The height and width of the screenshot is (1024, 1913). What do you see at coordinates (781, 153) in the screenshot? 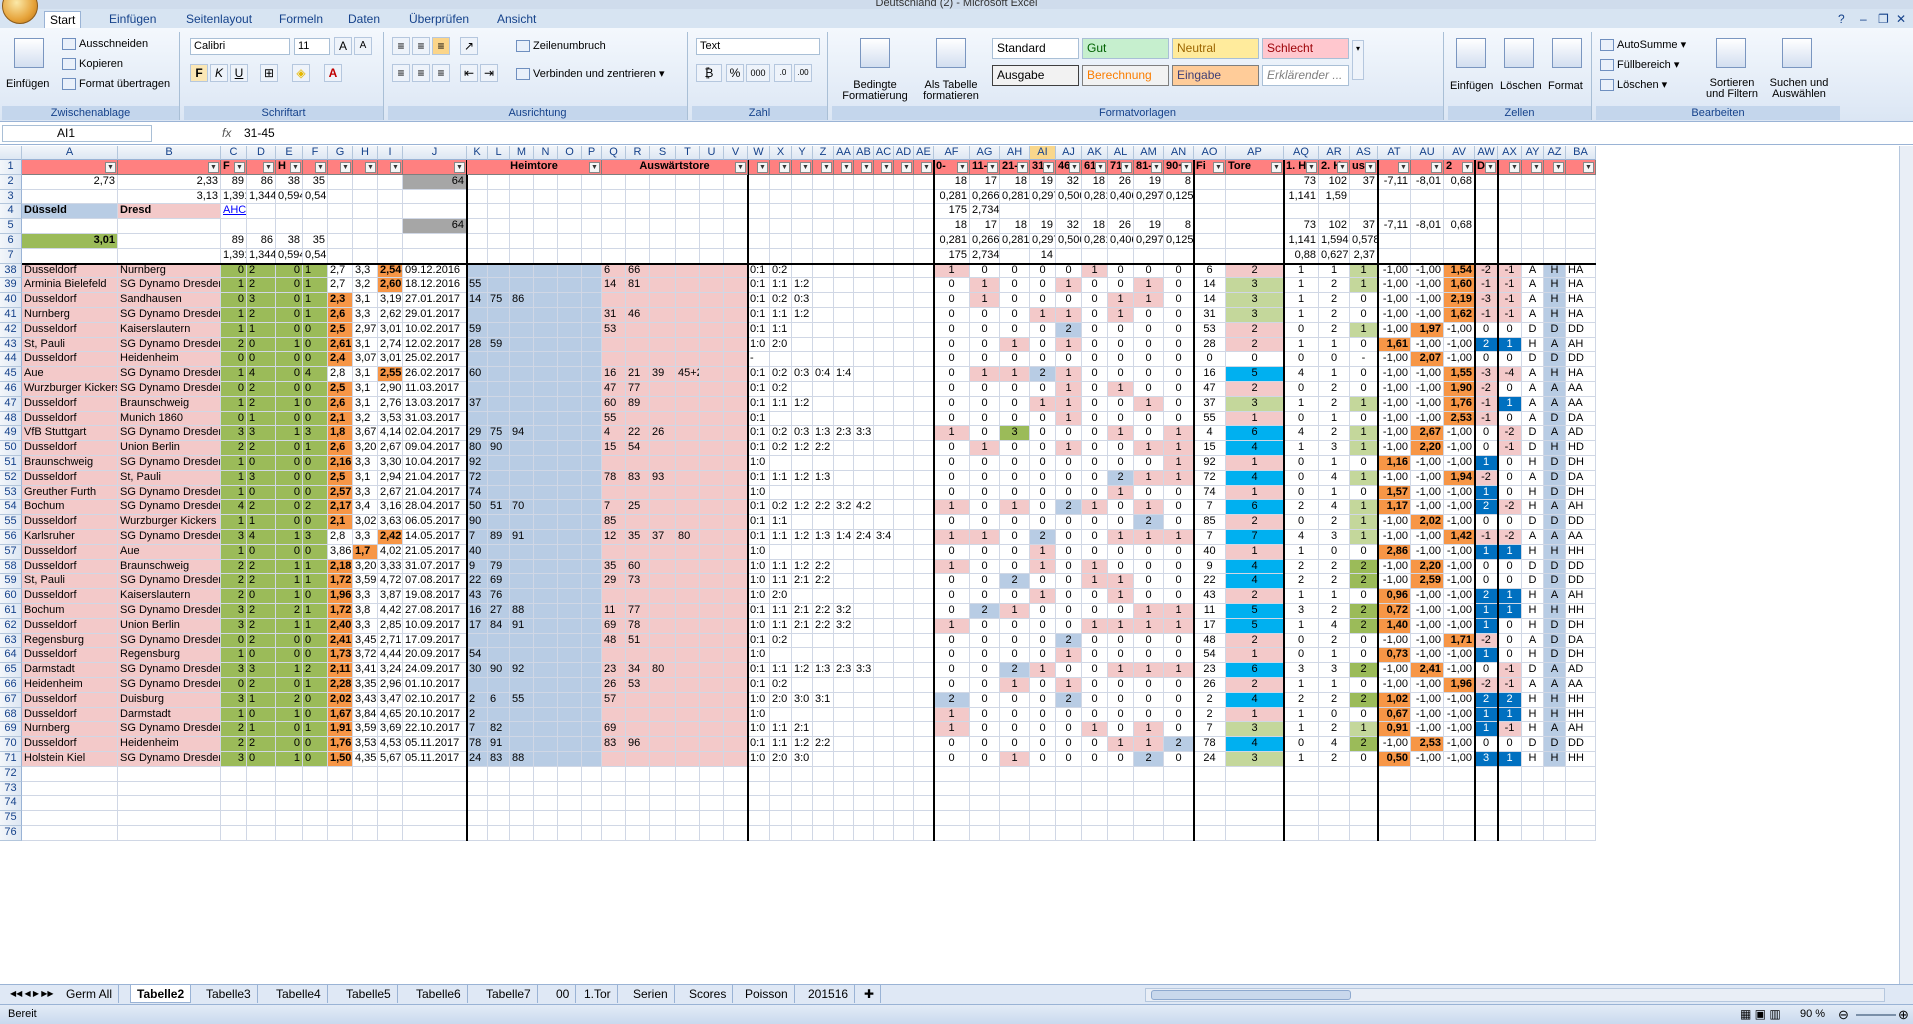
I see `column-header-x: X` at bounding box center [781, 153].